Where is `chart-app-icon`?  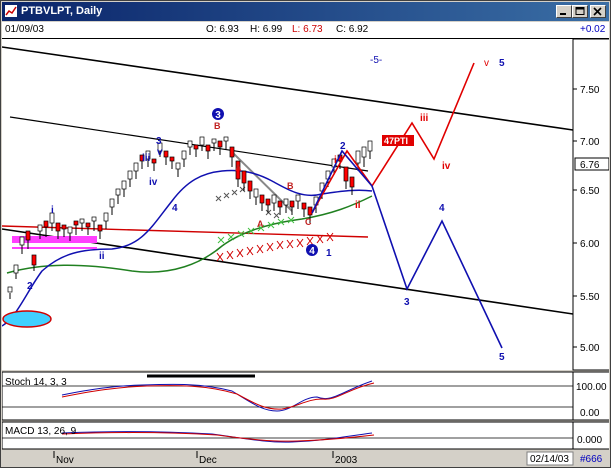 chart-app-icon is located at coordinates (11, 11).